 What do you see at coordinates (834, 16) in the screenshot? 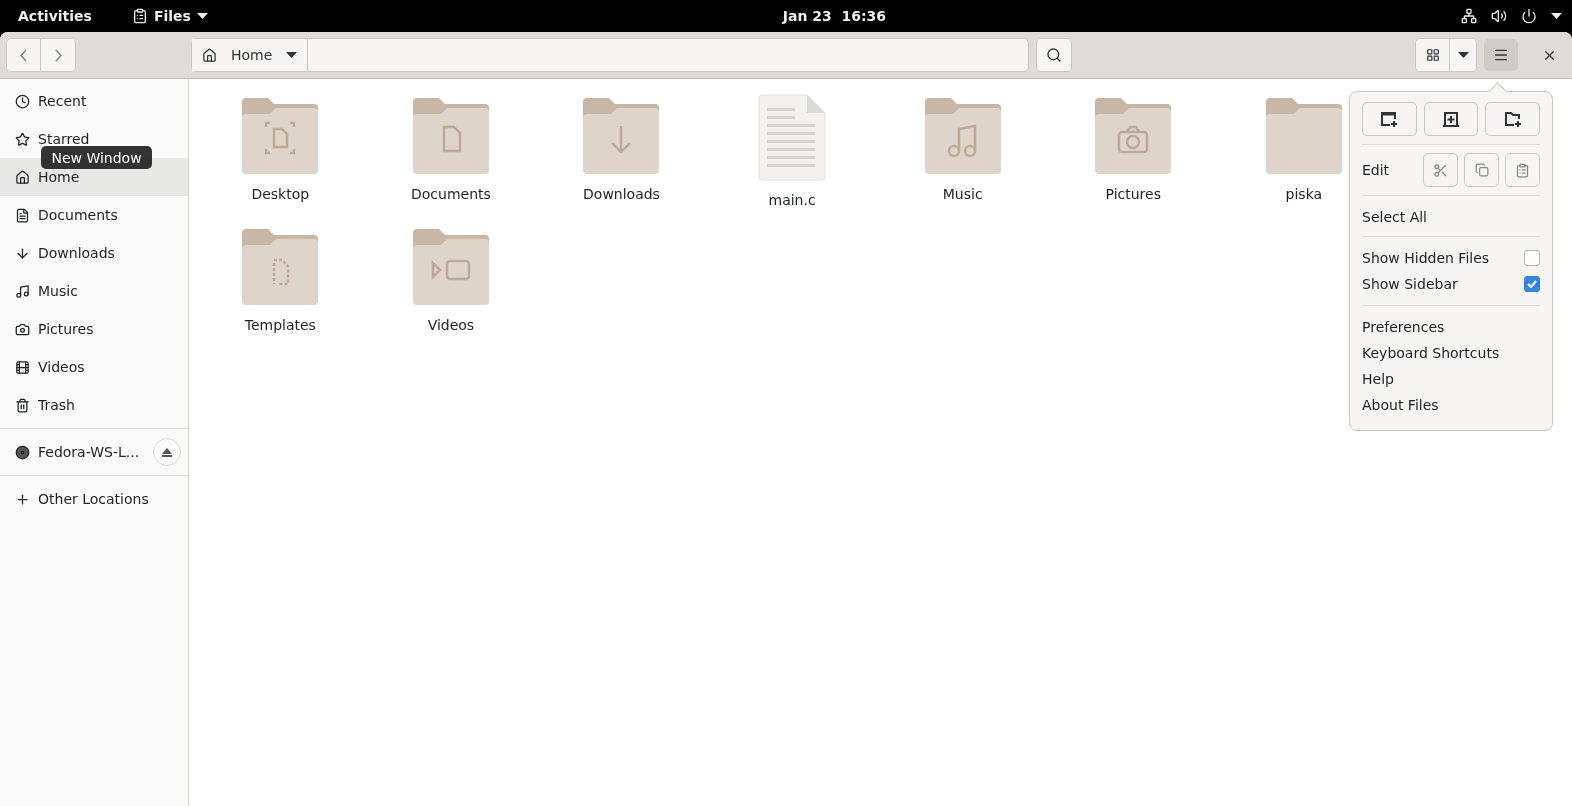
I see `clock: Jan 23 16:36` at bounding box center [834, 16].